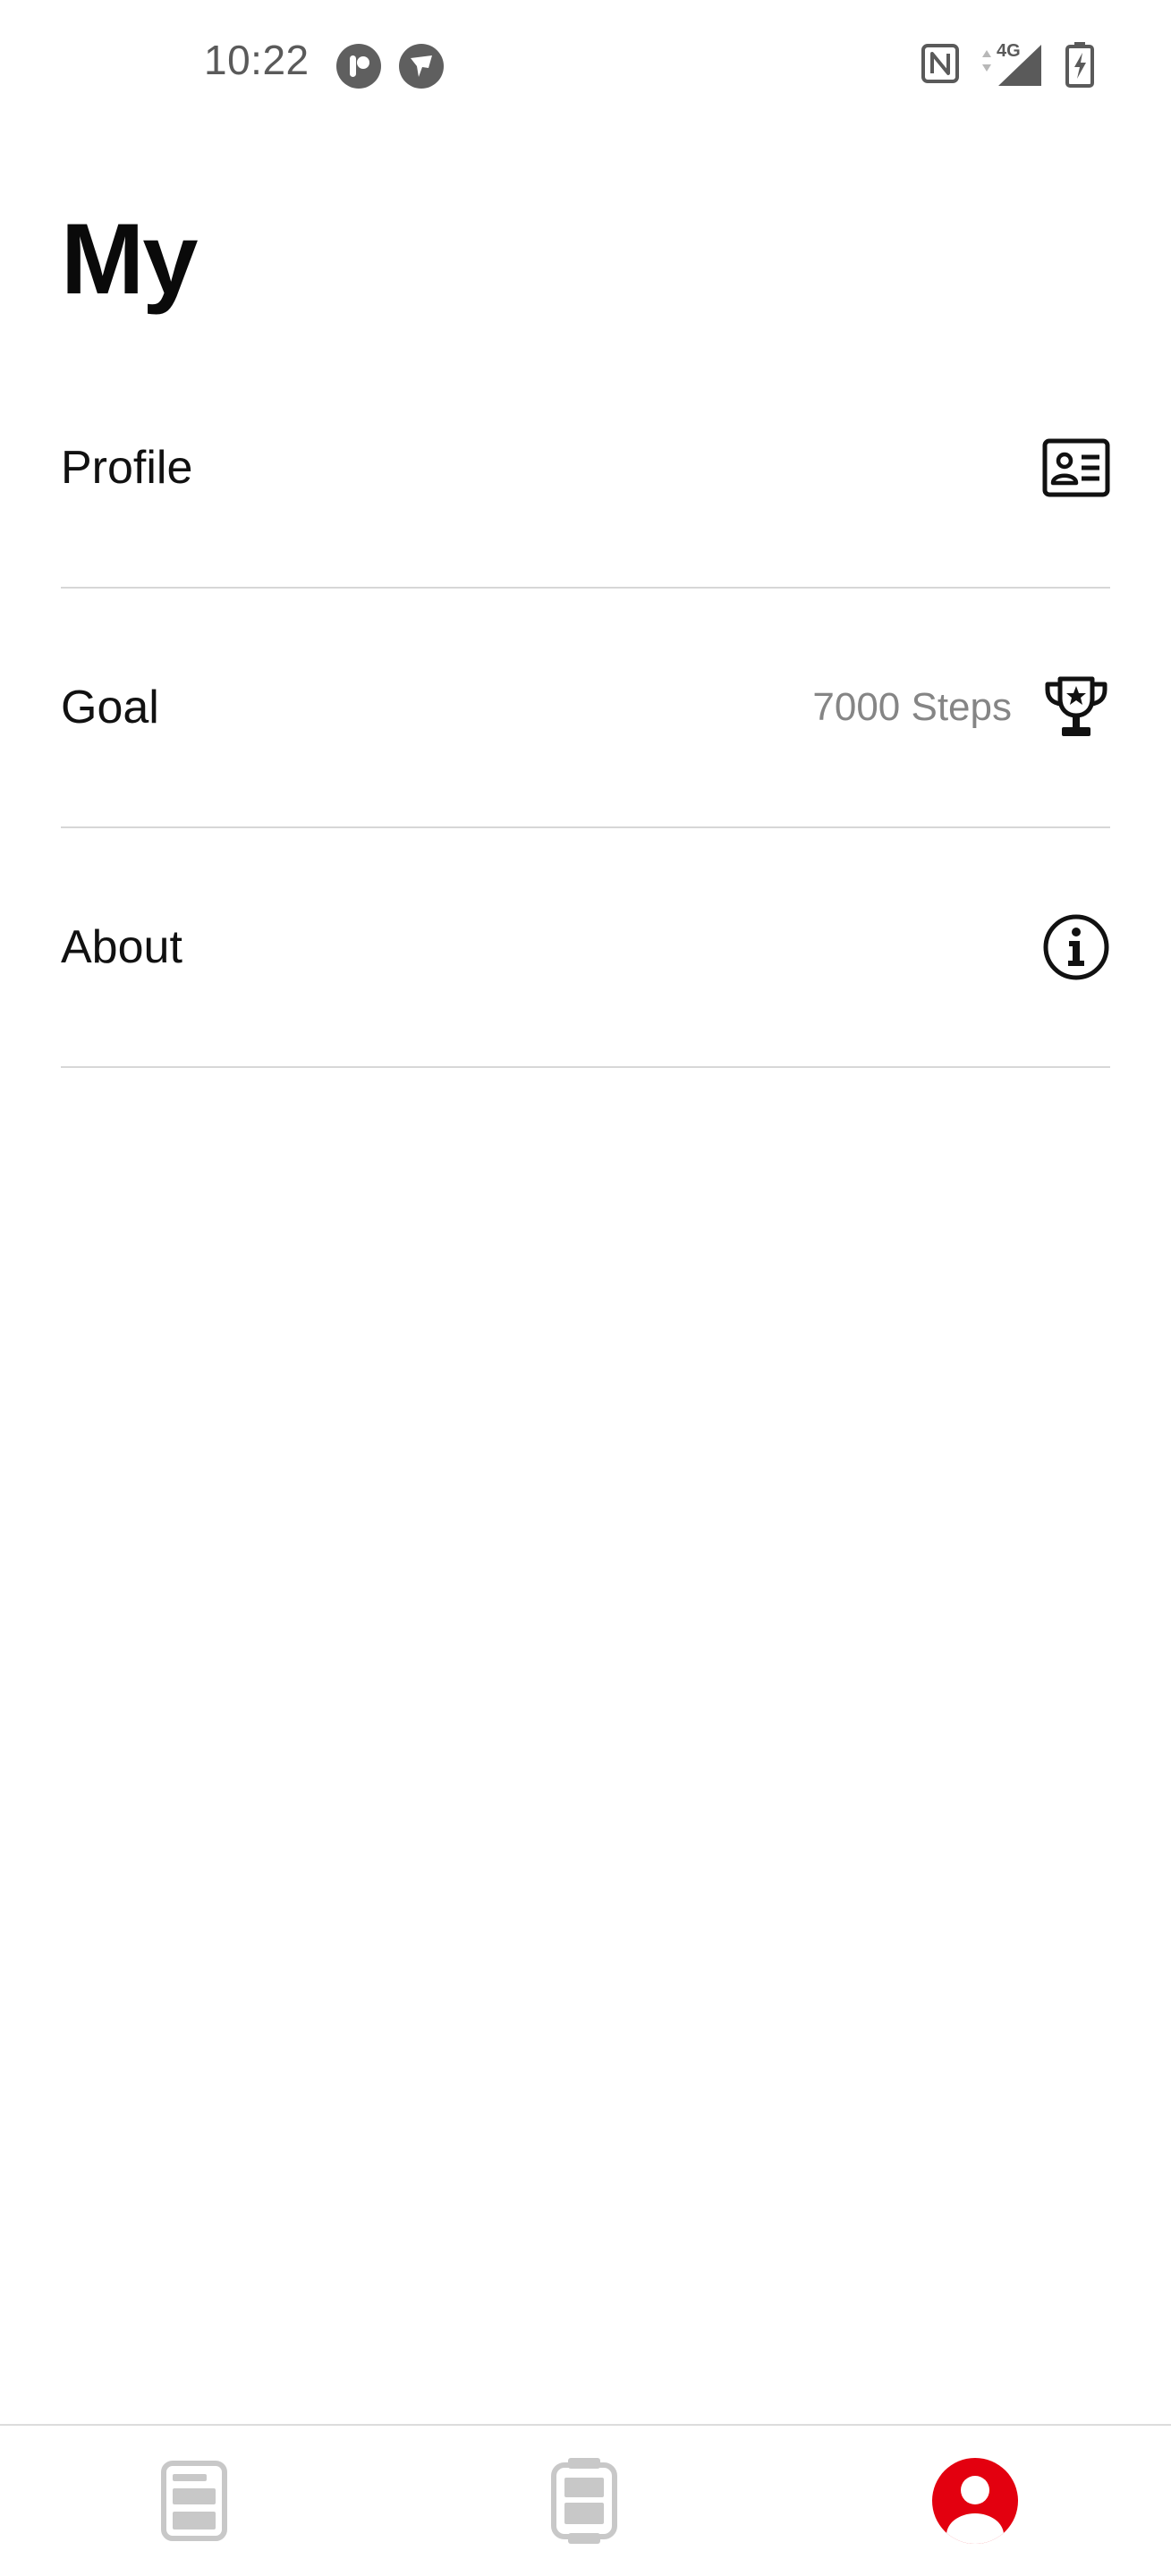 The image size is (1171, 2576). I want to click on shield-notification-icon, so click(422, 66).